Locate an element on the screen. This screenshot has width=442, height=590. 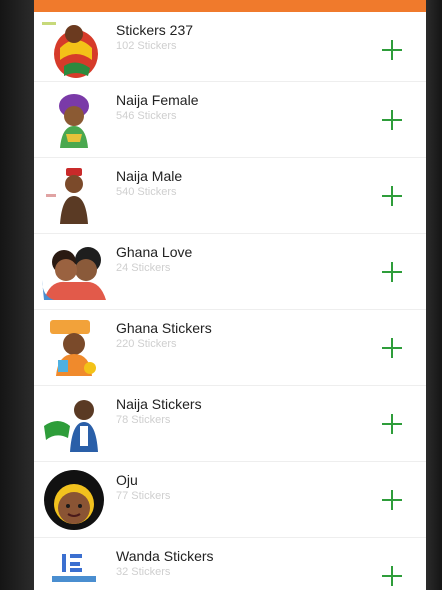
sticker-pack-count: 220 Stickers is located at coordinates (146, 344).